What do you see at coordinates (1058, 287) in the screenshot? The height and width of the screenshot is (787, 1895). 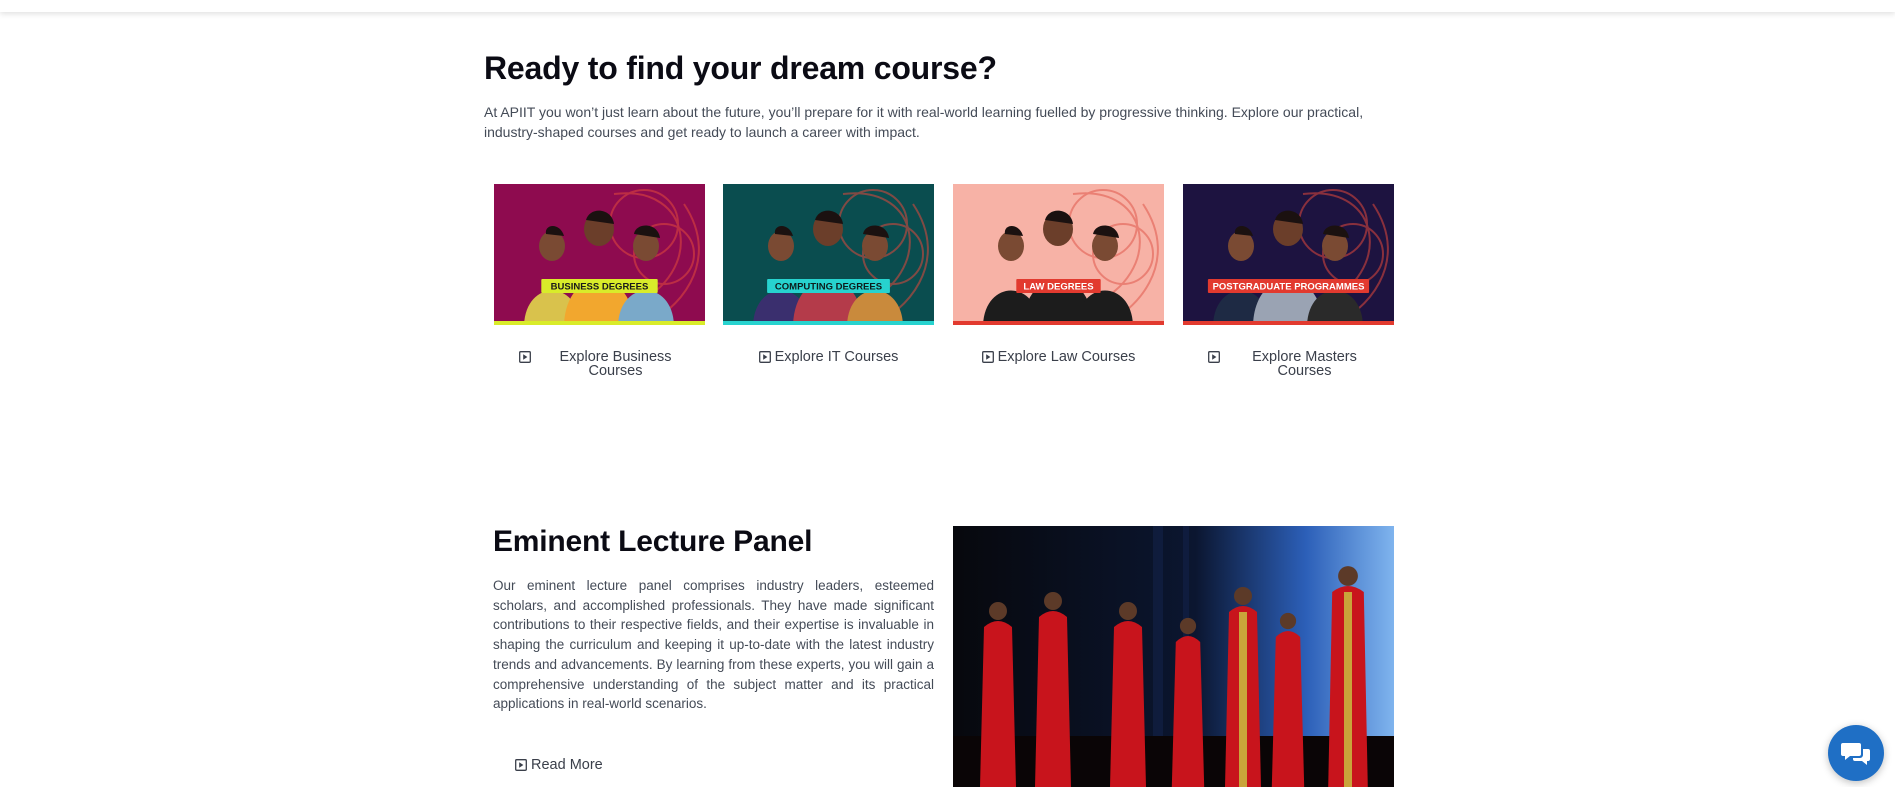 I see `course-badge-text: LAW DEGREES` at bounding box center [1058, 287].